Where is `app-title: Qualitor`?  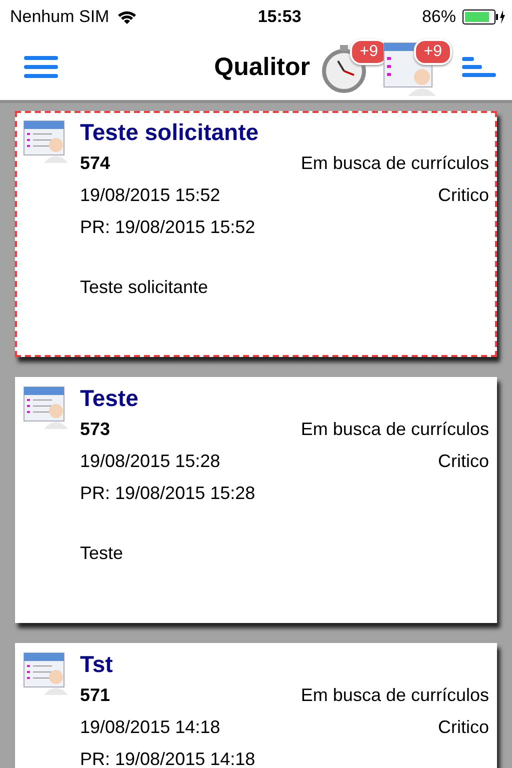 app-title: Qualitor is located at coordinates (262, 67).